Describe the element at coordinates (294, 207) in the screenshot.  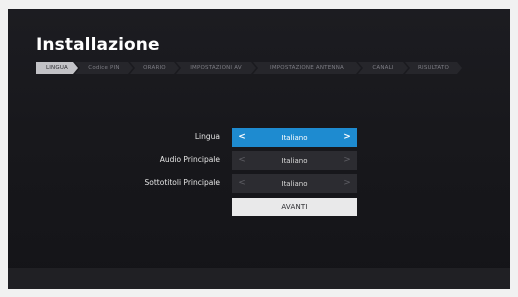
I see `avanti-button: AVANTI` at that location.